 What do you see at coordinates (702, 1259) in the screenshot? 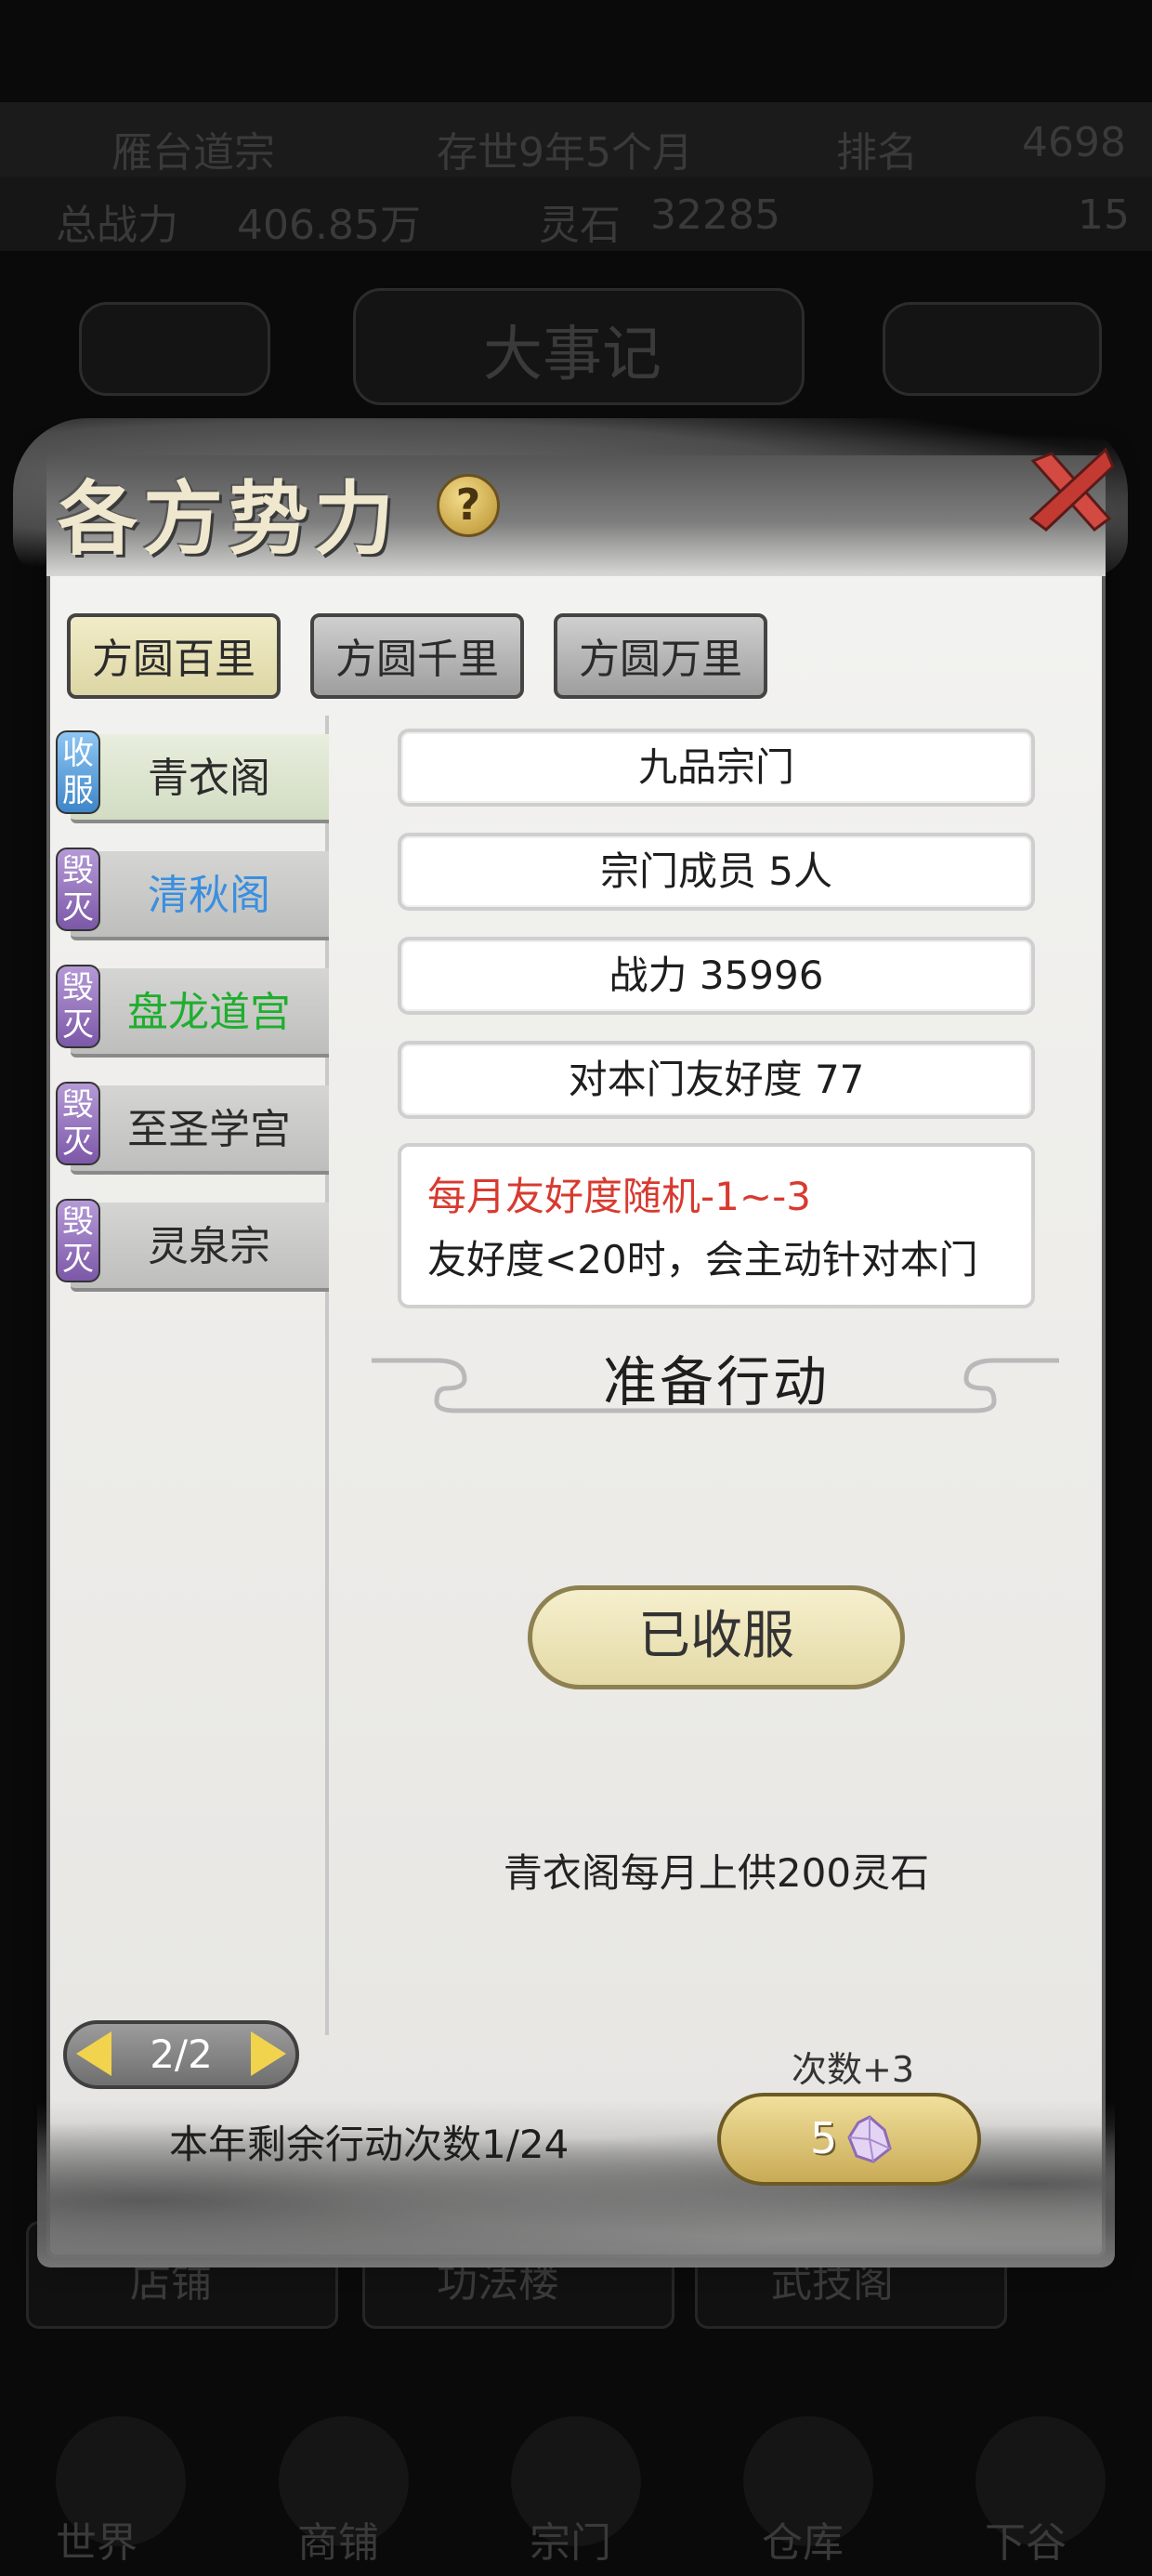
I see `friendship-threshold-note: 友好度<20时，会主动针对本门` at bounding box center [702, 1259].